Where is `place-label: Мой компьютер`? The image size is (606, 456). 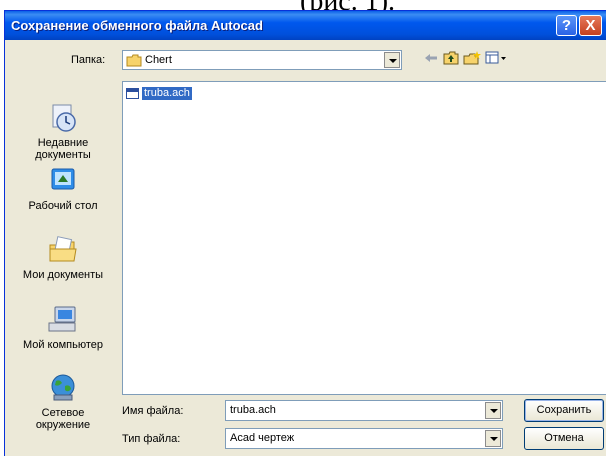
place-label: Мой компьютер is located at coordinates (63, 345).